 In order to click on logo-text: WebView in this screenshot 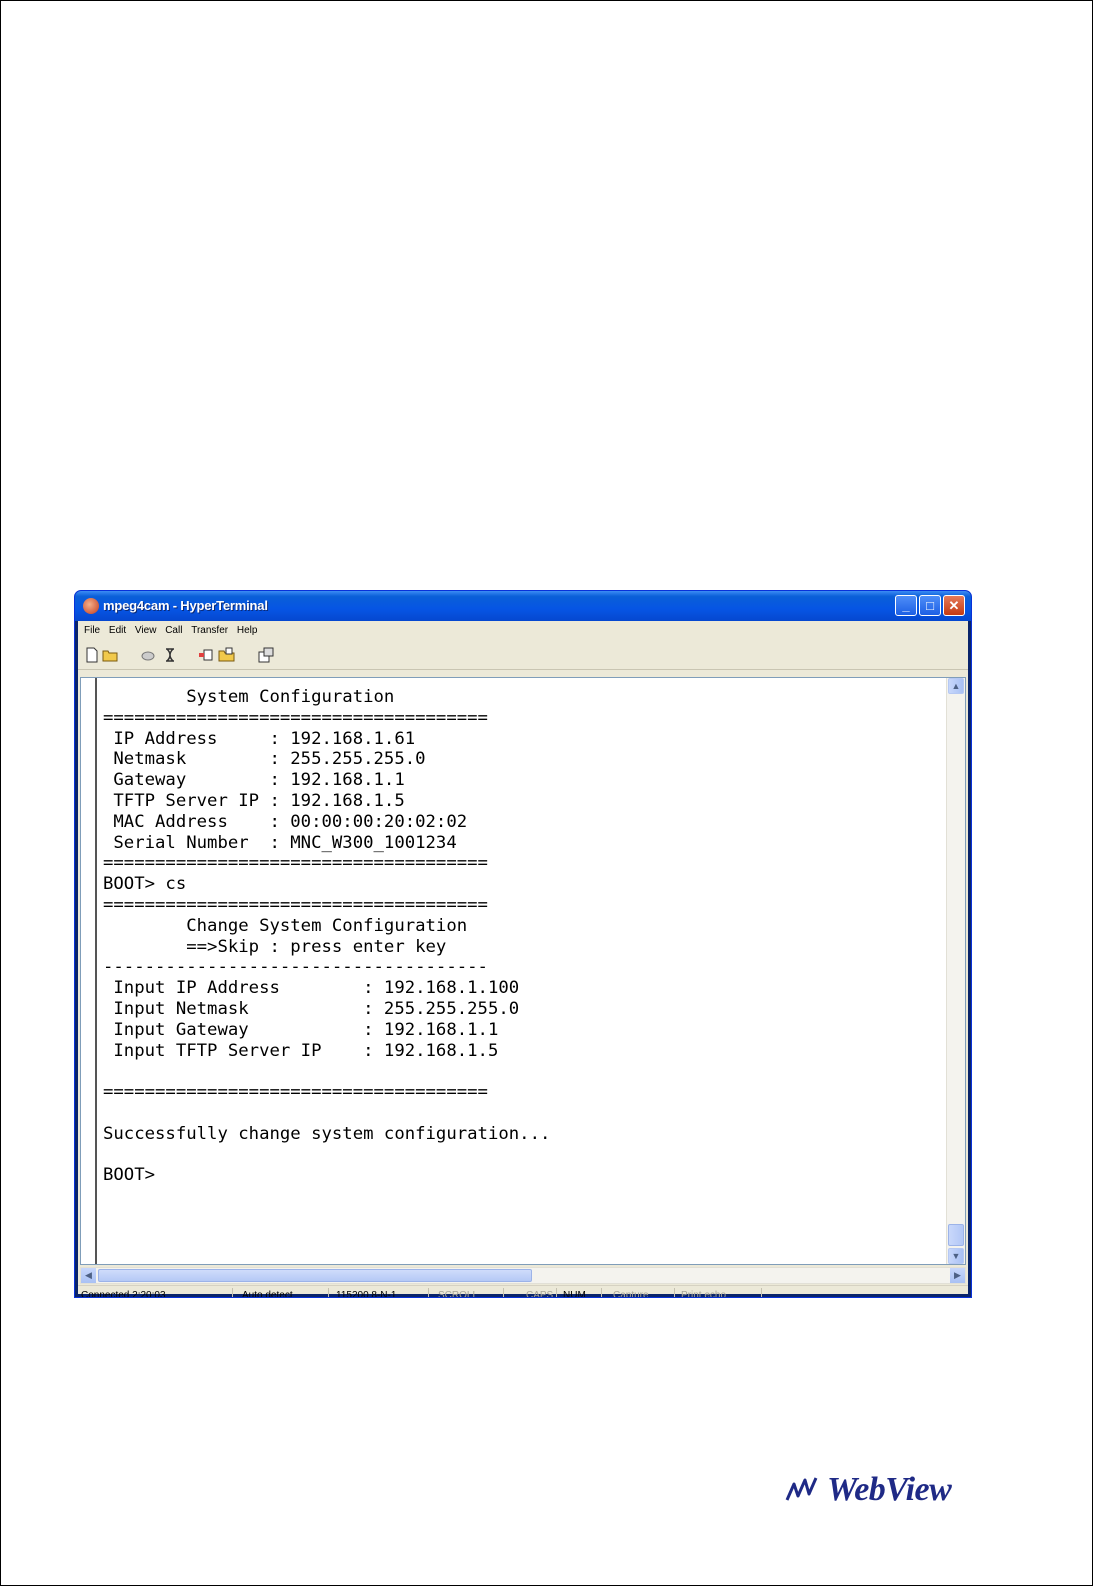, I will do `click(889, 1489)`.